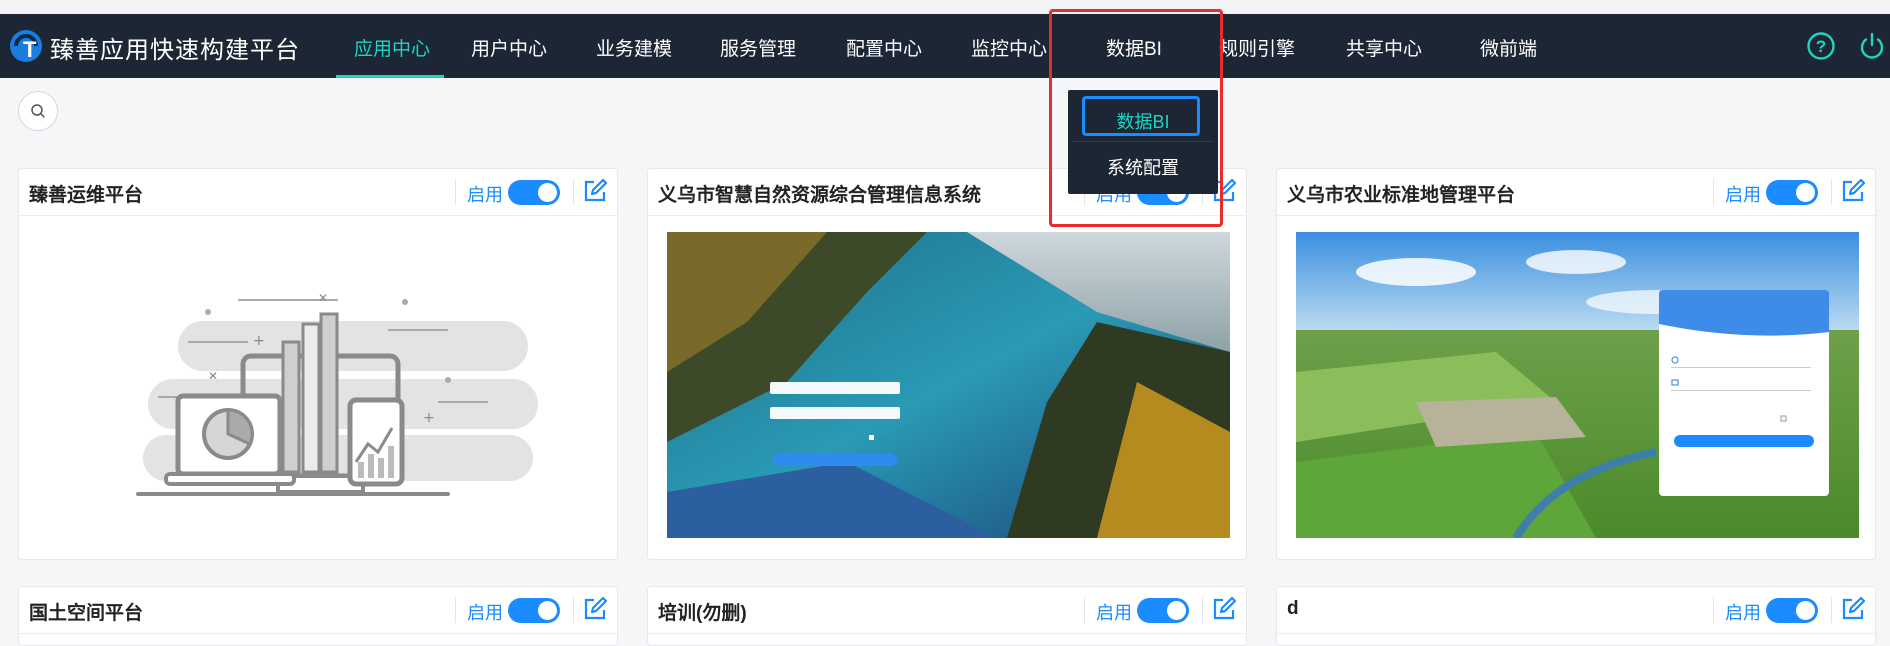 This screenshot has height=646, width=1890. Describe the element at coordinates (1872, 46) in the screenshot. I see `power-icon` at that location.